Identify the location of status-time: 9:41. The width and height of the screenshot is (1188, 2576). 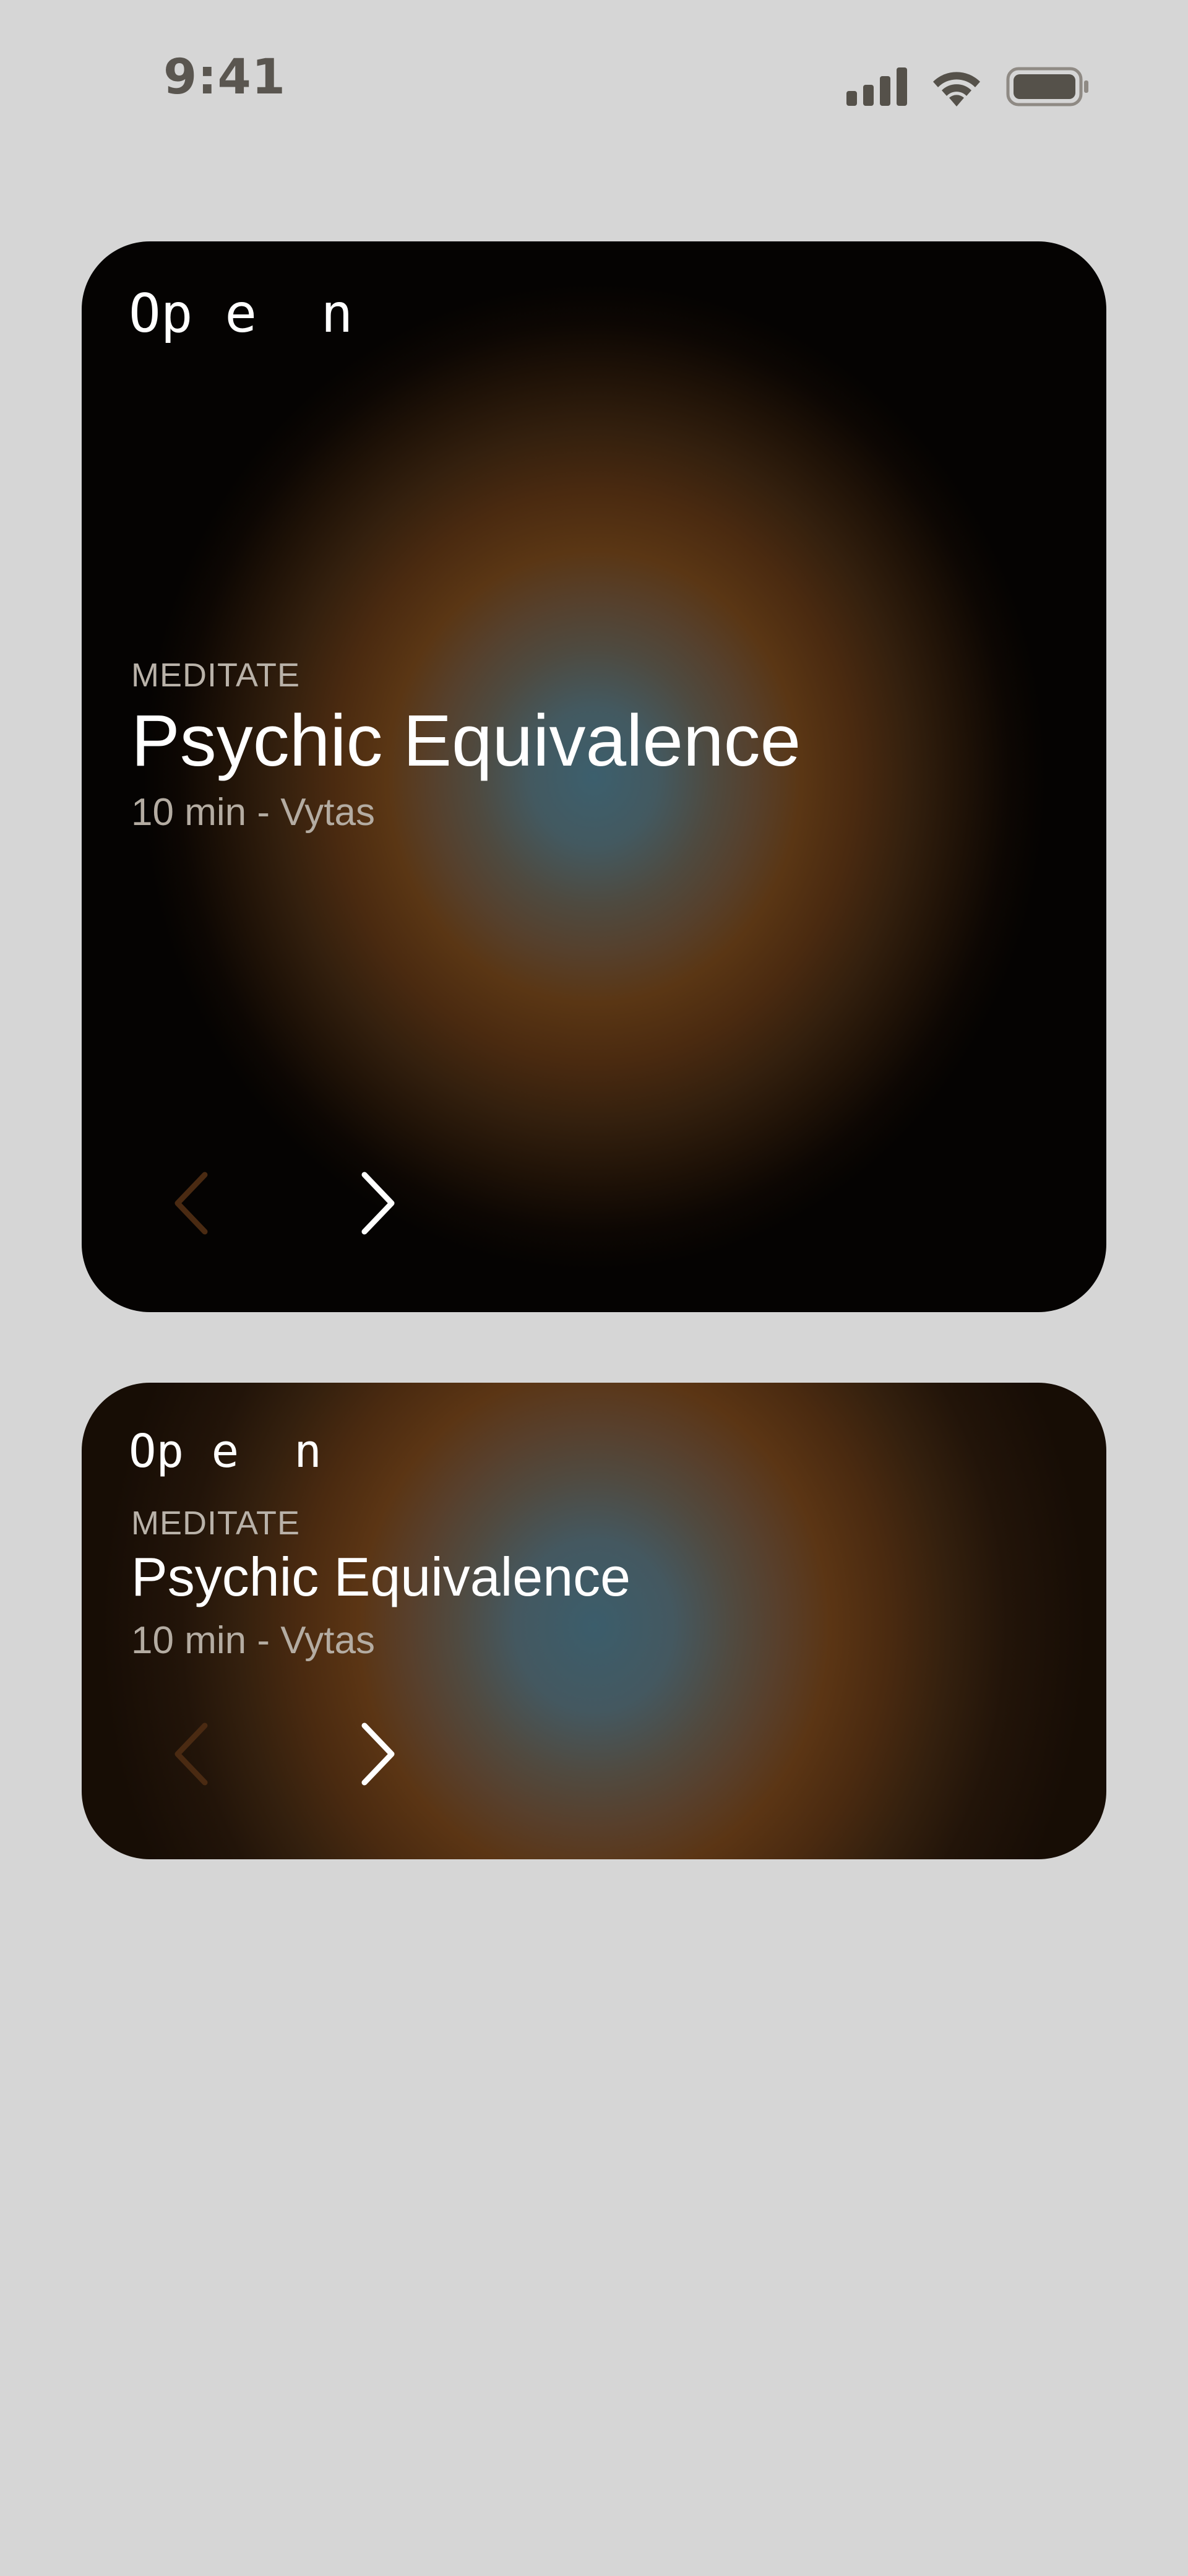
(224, 77).